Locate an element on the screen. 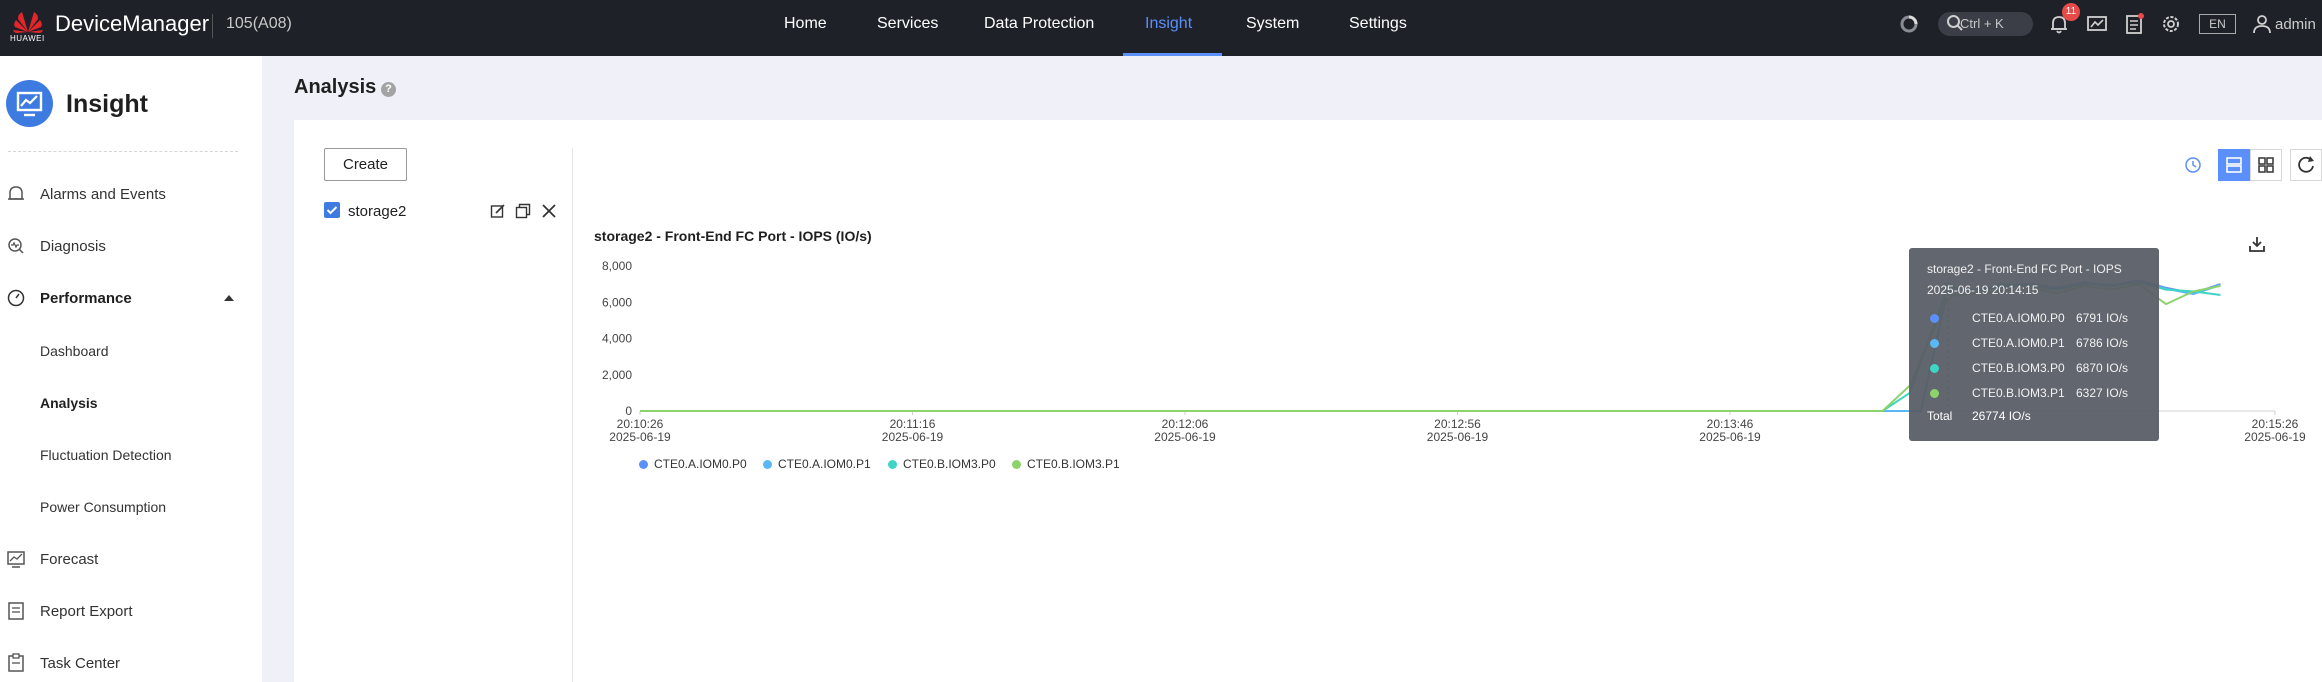 This screenshot has width=2322, height=682. brand-text: HUAWEI is located at coordinates (27, 38).